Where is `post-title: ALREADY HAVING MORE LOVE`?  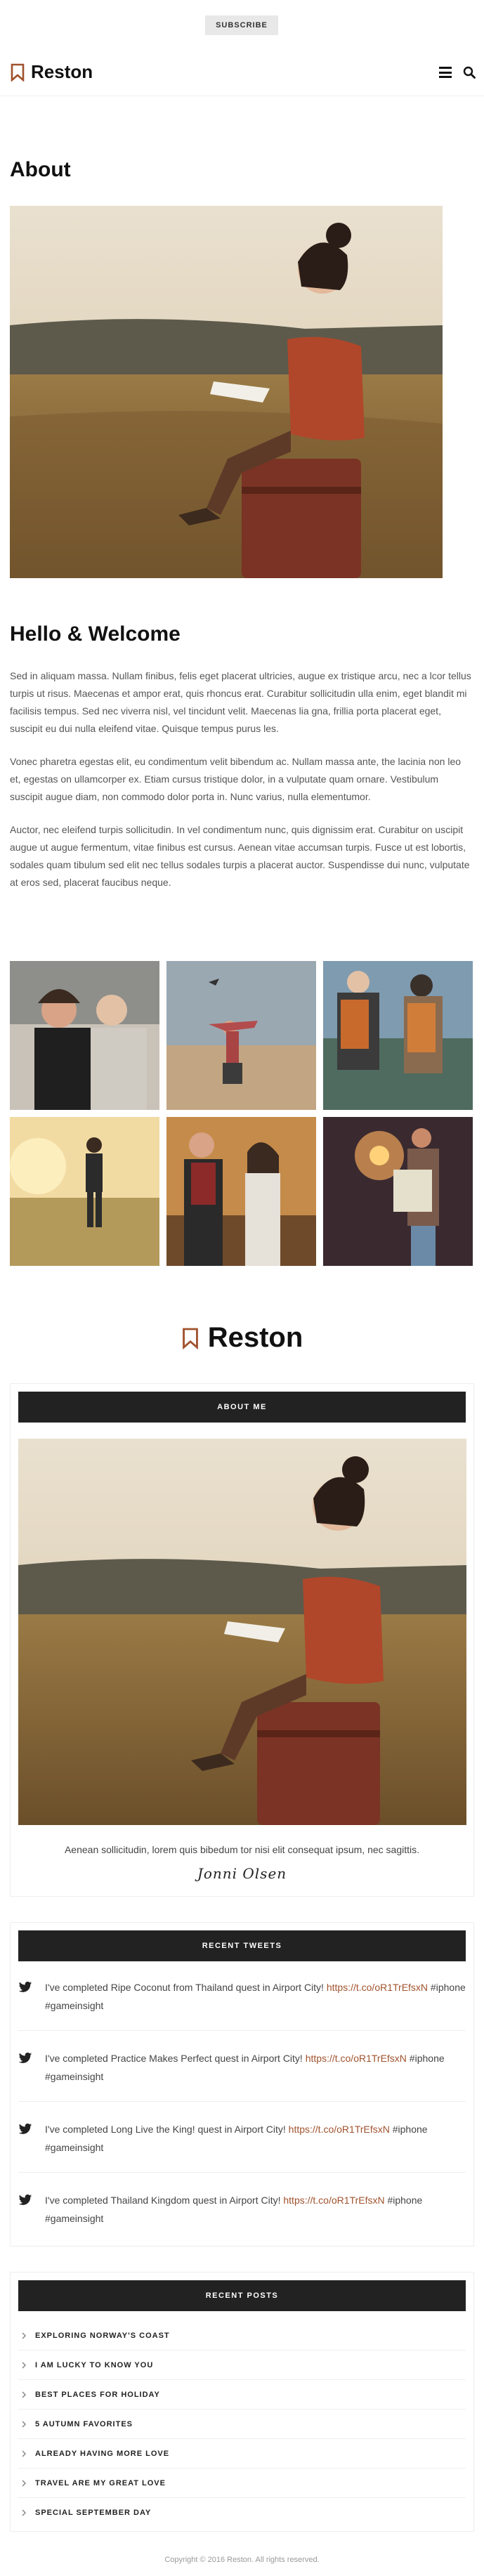
post-title: ALREADY HAVING MORE LOVE is located at coordinates (102, 2453).